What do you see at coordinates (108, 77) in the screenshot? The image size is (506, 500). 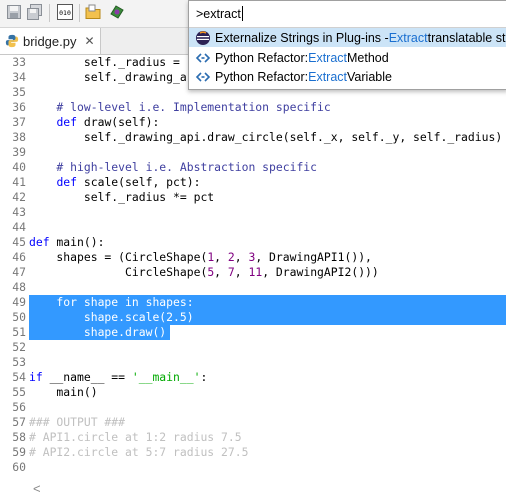 I see `code-text: self._drawing_a` at bounding box center [108, 77].